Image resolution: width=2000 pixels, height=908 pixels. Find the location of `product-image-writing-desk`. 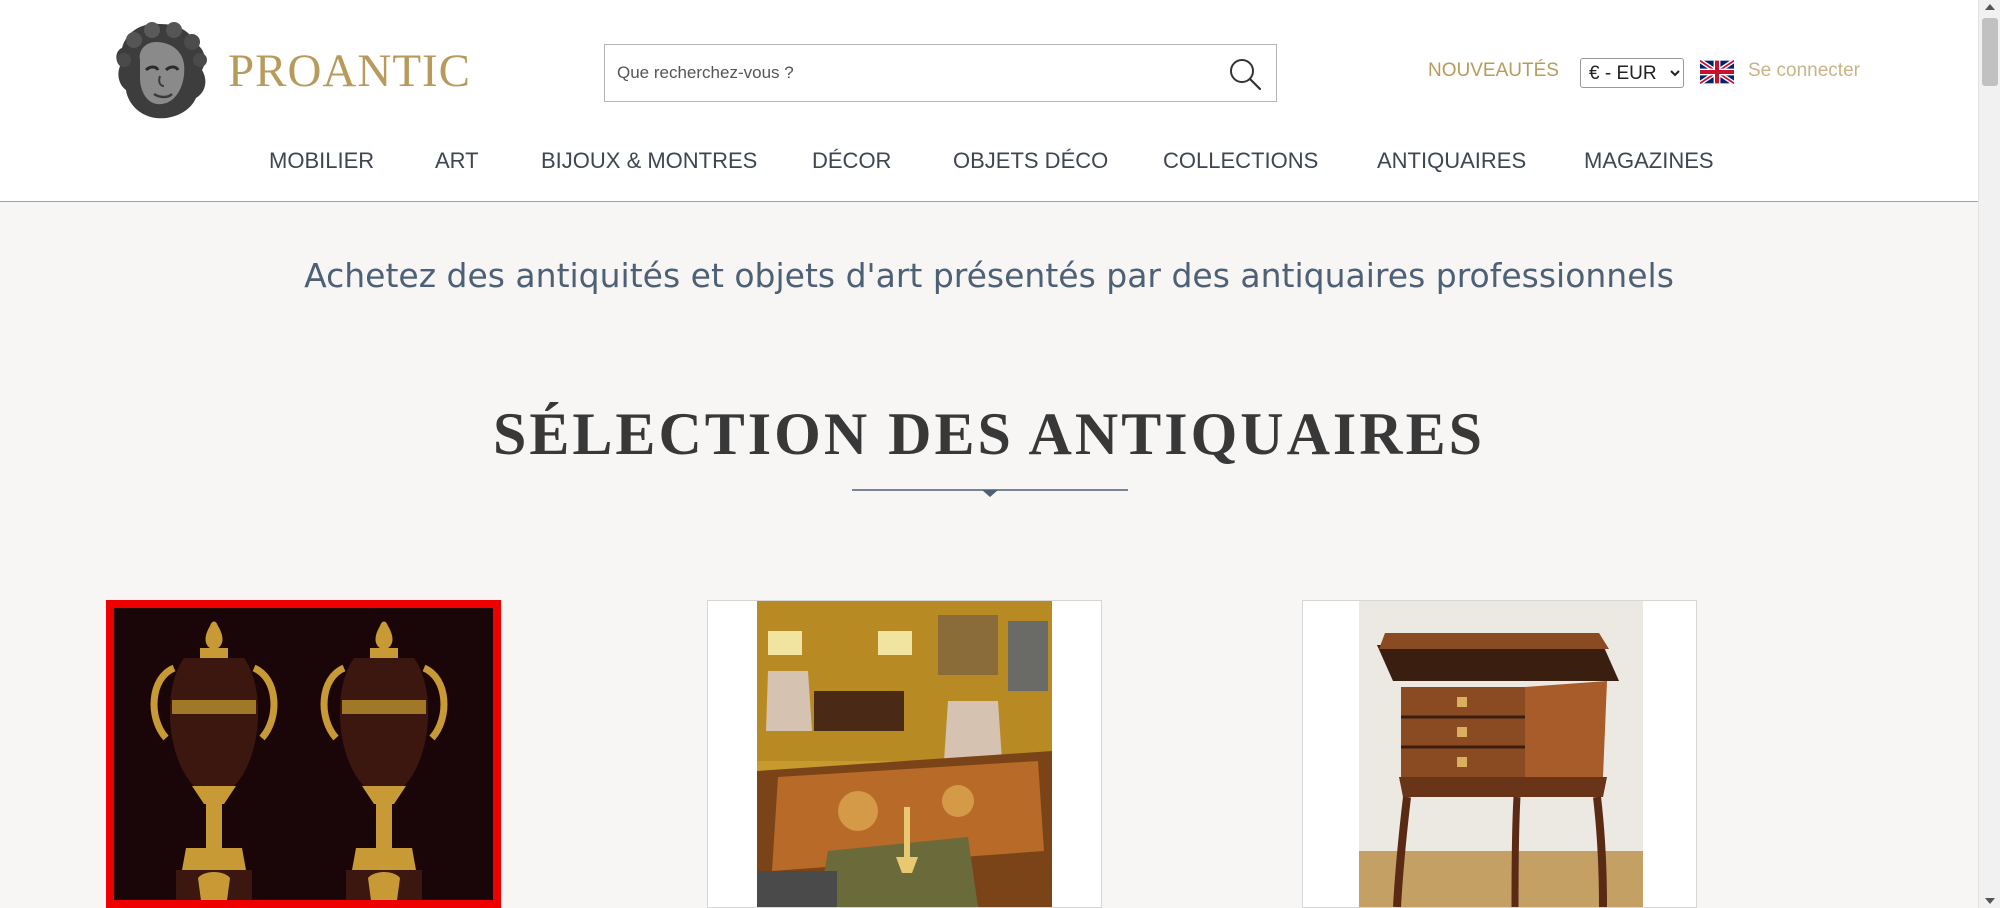

product-image-writing-desk is located at coordinates (904, 754).